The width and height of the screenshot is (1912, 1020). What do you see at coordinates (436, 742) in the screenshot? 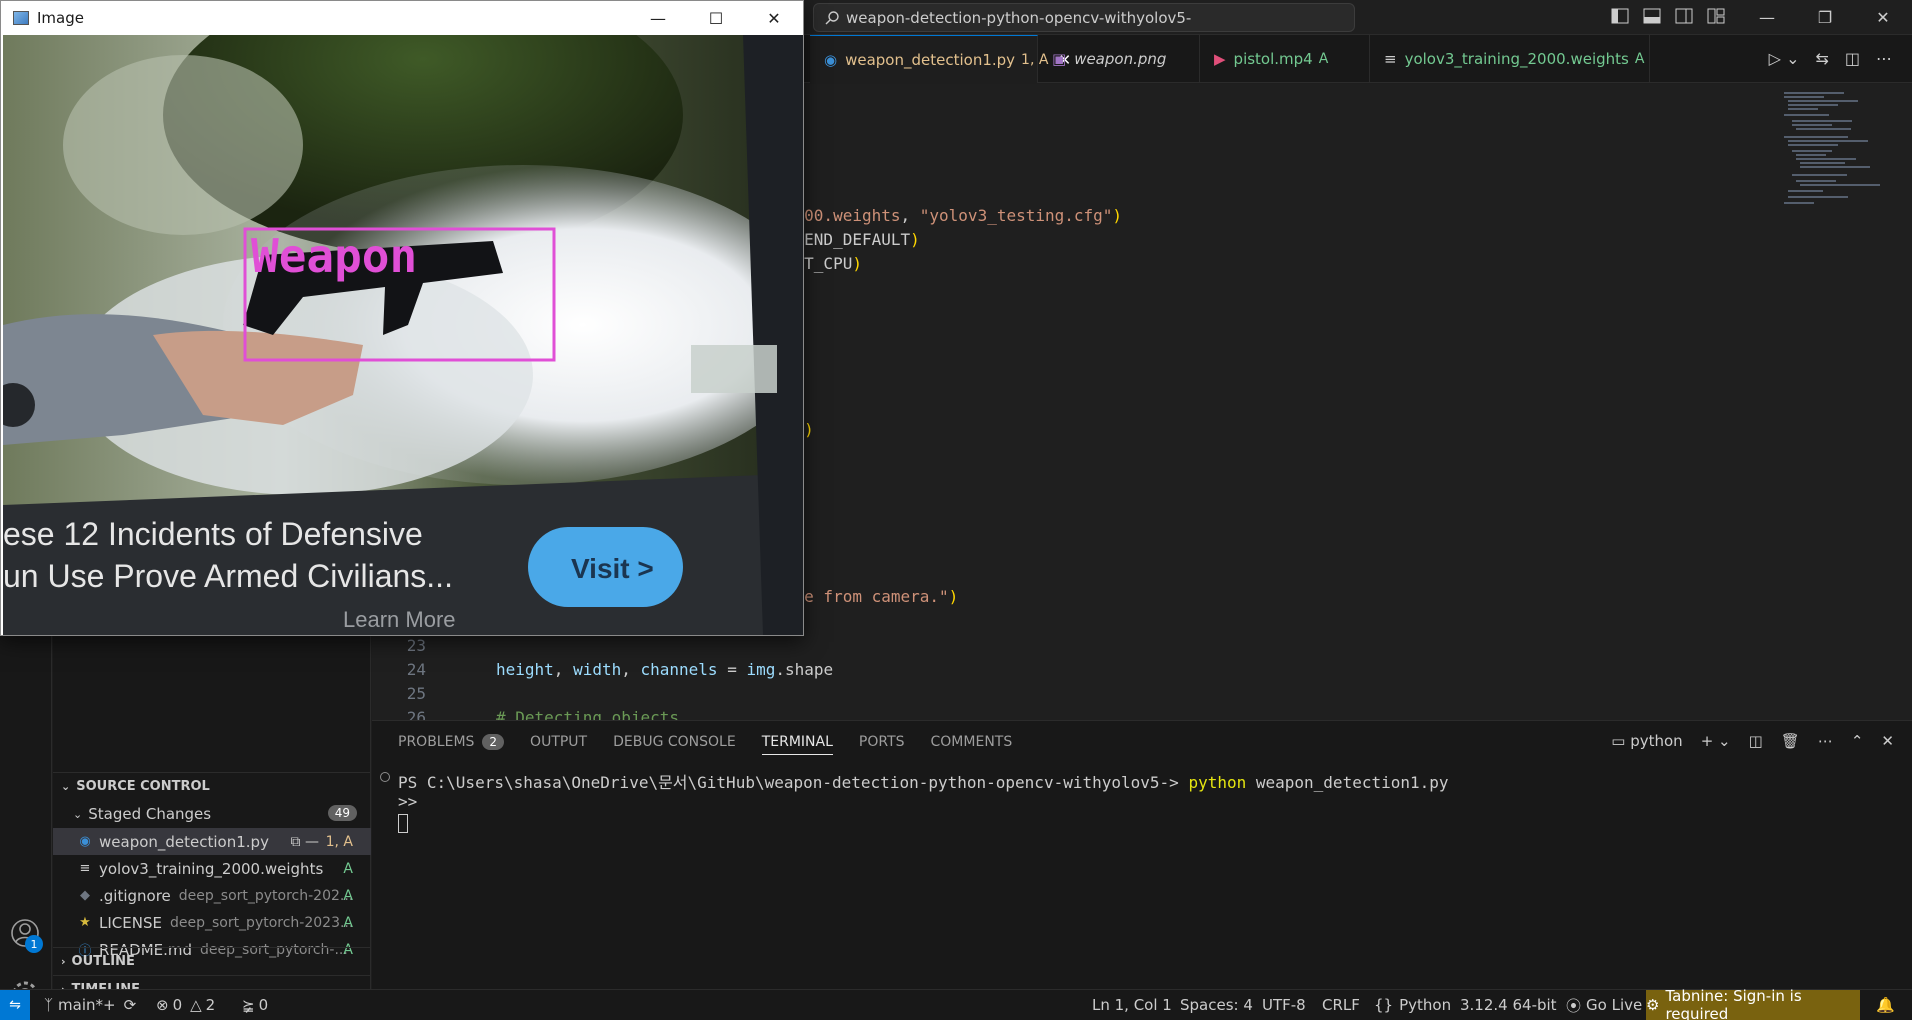
I see `tab-label: PROBLEMS` at bounding box center [436, 742].